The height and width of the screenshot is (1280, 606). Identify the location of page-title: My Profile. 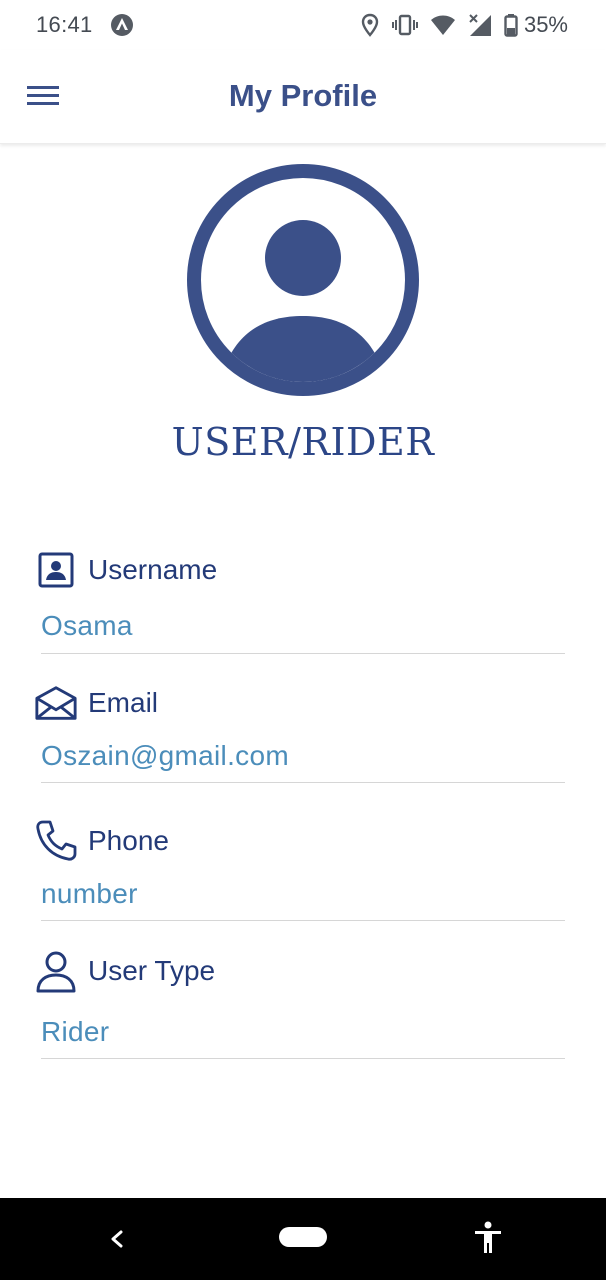
(303, 95).